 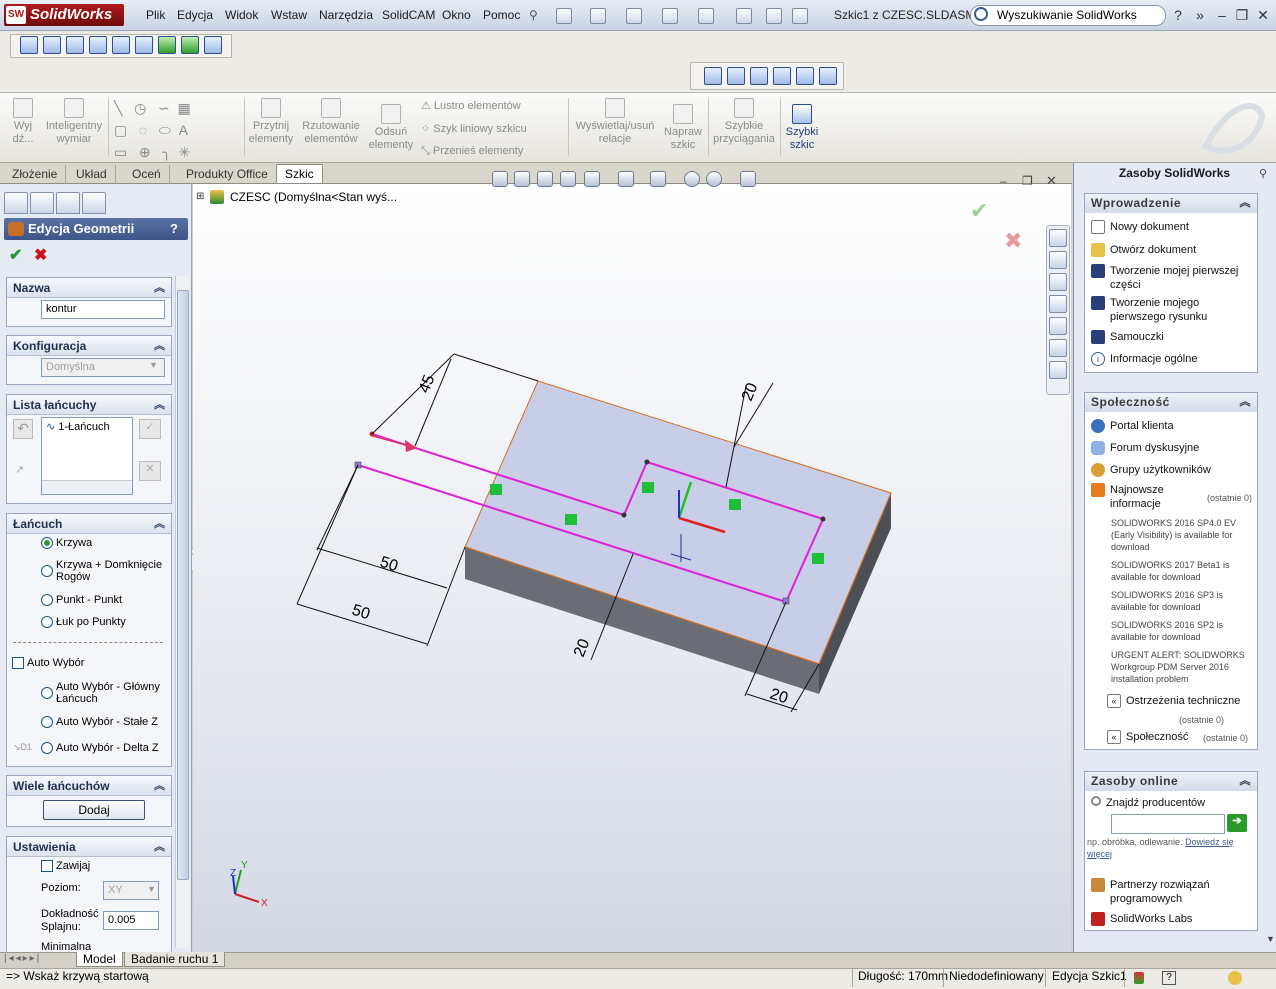 What do you see at coordinates (35, 174) in the screenshot?
I see `tab-zlozenie: Złożenie` at bounding box center [35, 174].